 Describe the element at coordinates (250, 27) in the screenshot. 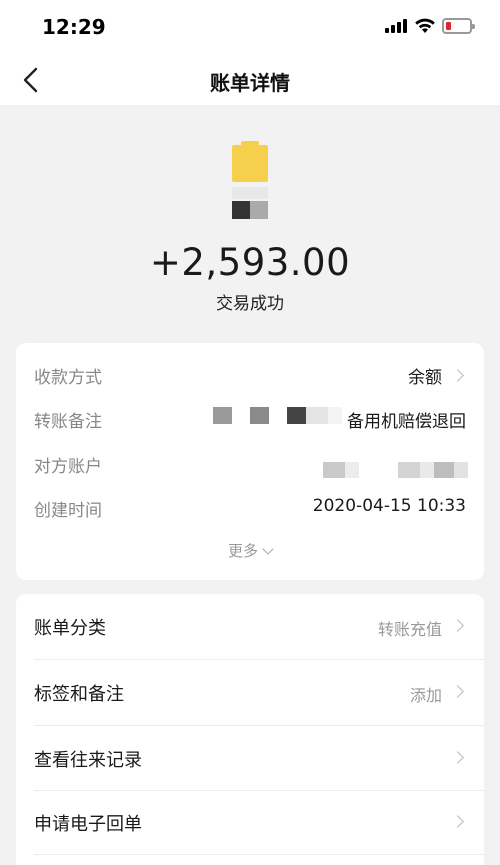

I see `status-bar: 12:29` at that location.